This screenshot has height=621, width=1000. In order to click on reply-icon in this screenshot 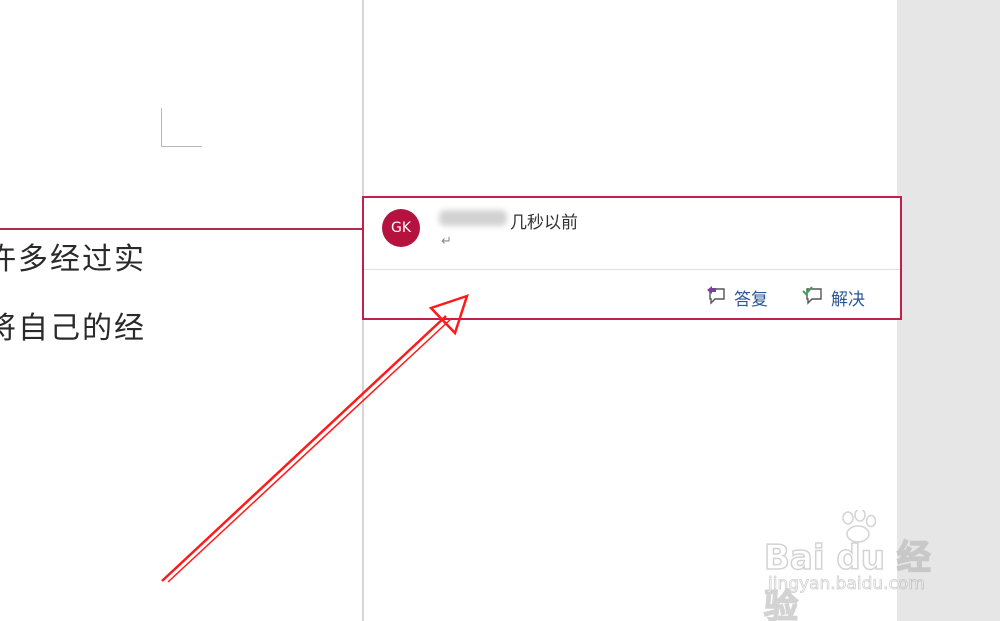, I will do `click(719, 297)`.